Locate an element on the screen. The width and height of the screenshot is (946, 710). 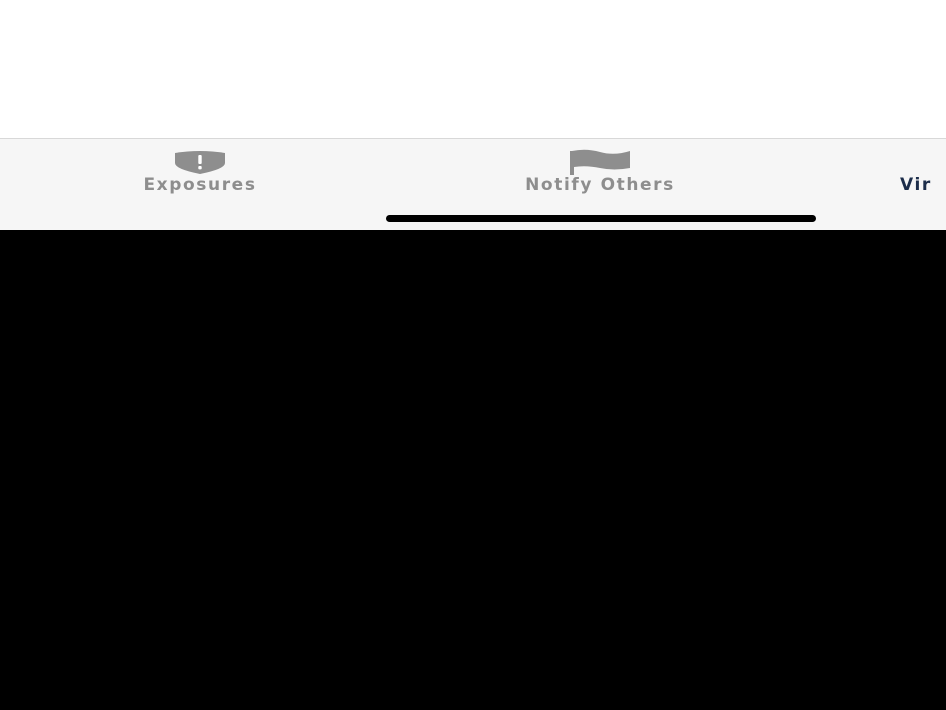
flag-icon is located at coordinates (600, 162).